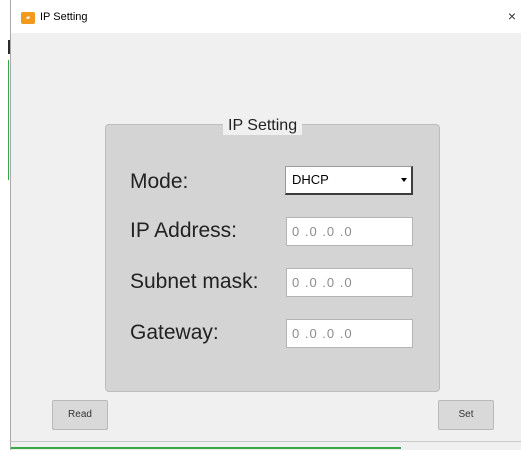  I want to click on mode-label: Mode:, so click(159, 181).